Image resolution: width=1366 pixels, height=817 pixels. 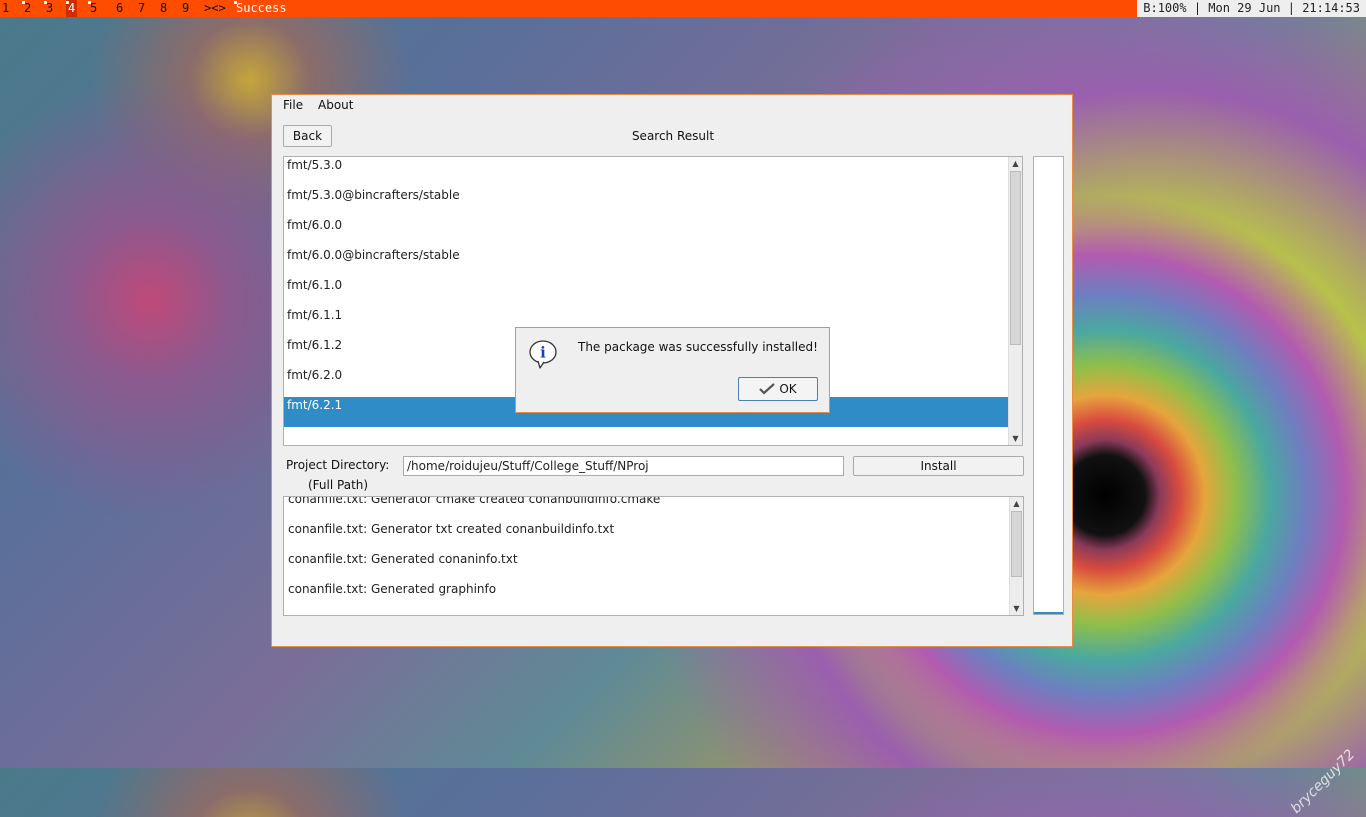 What do you see at coordinates (778, 389) in the screenshot?
I see `ok-button: OK` at bounding box center [778, 389].